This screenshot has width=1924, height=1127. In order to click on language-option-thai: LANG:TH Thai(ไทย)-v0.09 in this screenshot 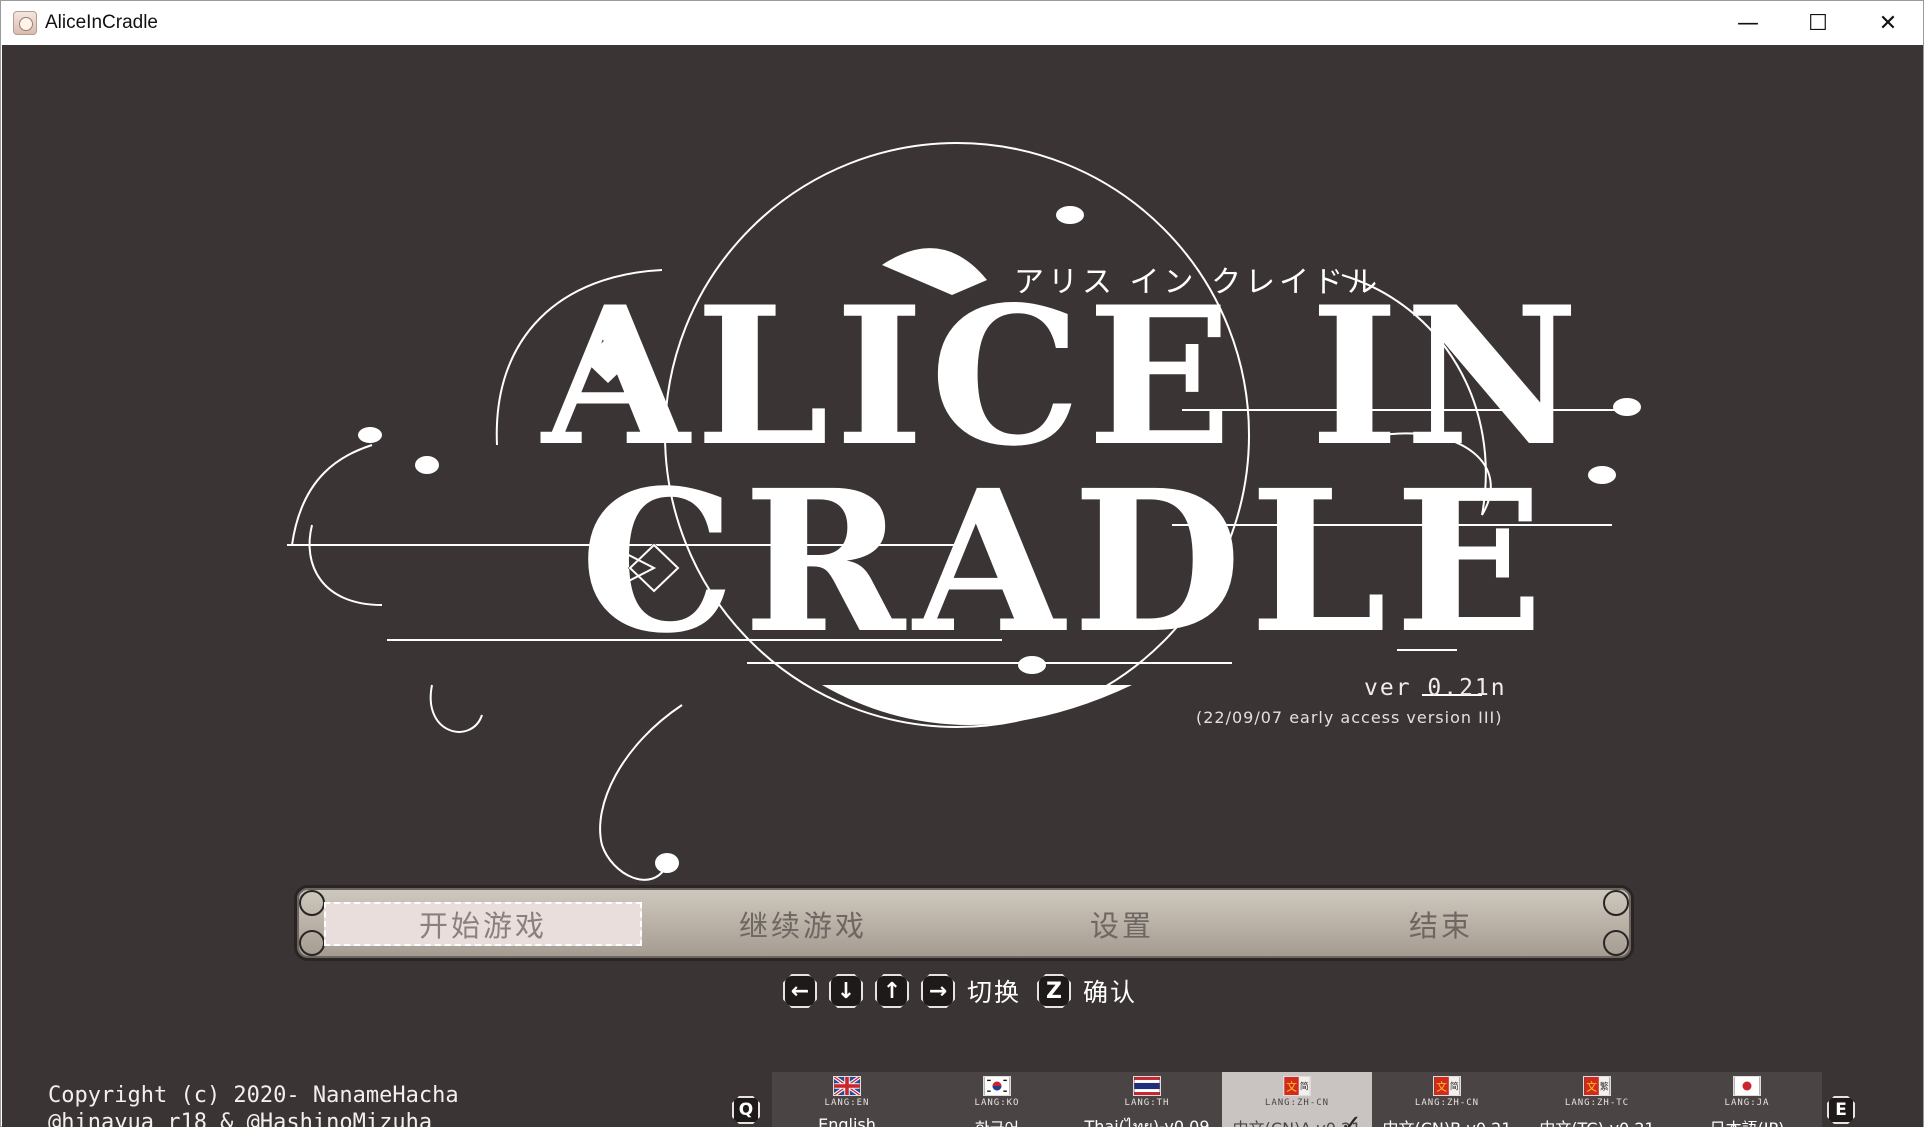, I will do `click(1147, 1099)`.